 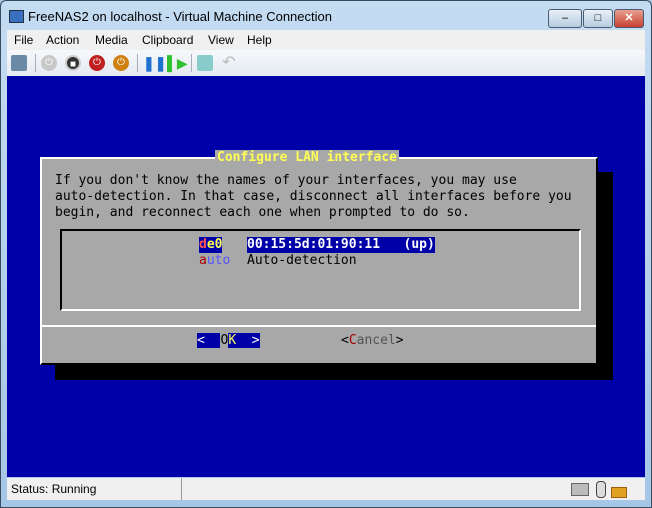 What do you see at coordinates (54, 489) in the screenshot?
I see `status-text: Status: Running` at bounding box center [54, 489].